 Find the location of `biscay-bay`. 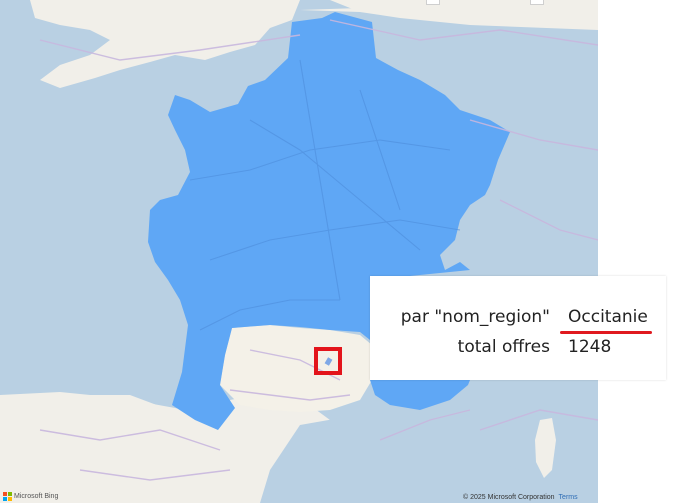

biscay-bay is located at coordinates (90, 346).